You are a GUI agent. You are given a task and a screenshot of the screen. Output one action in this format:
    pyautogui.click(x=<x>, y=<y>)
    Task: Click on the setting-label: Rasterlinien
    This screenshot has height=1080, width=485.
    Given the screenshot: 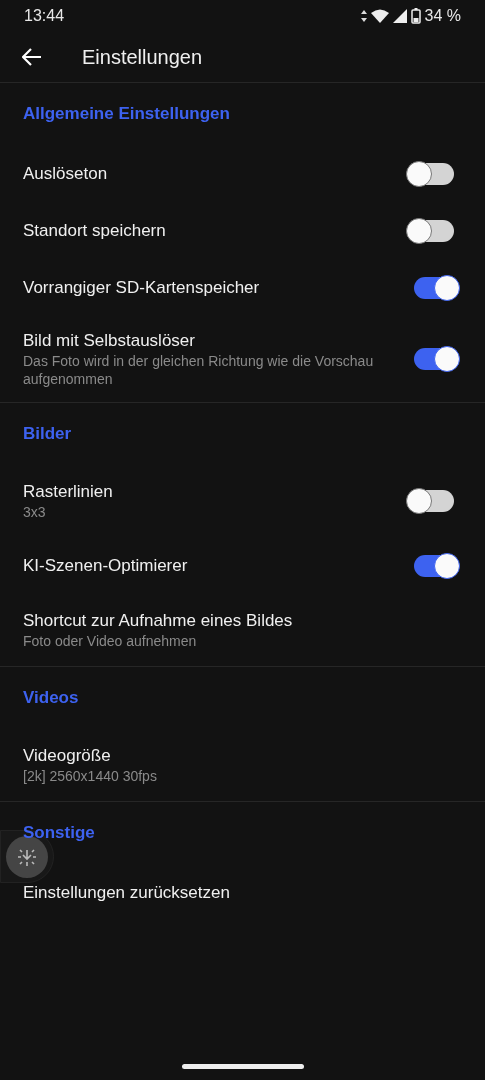 What is the action you would take?
    pyautogui.click(x=68, y=492)
    